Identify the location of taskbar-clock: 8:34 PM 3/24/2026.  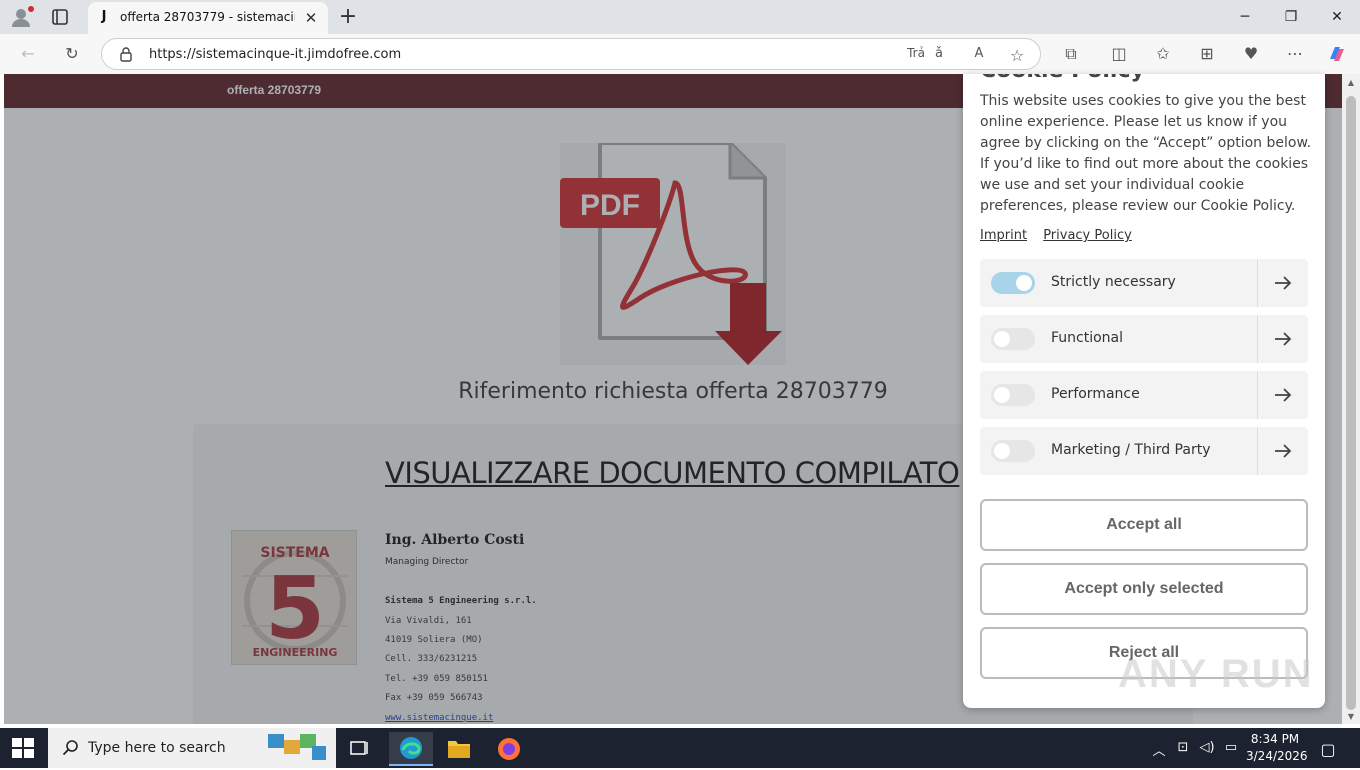
(1277, 748).